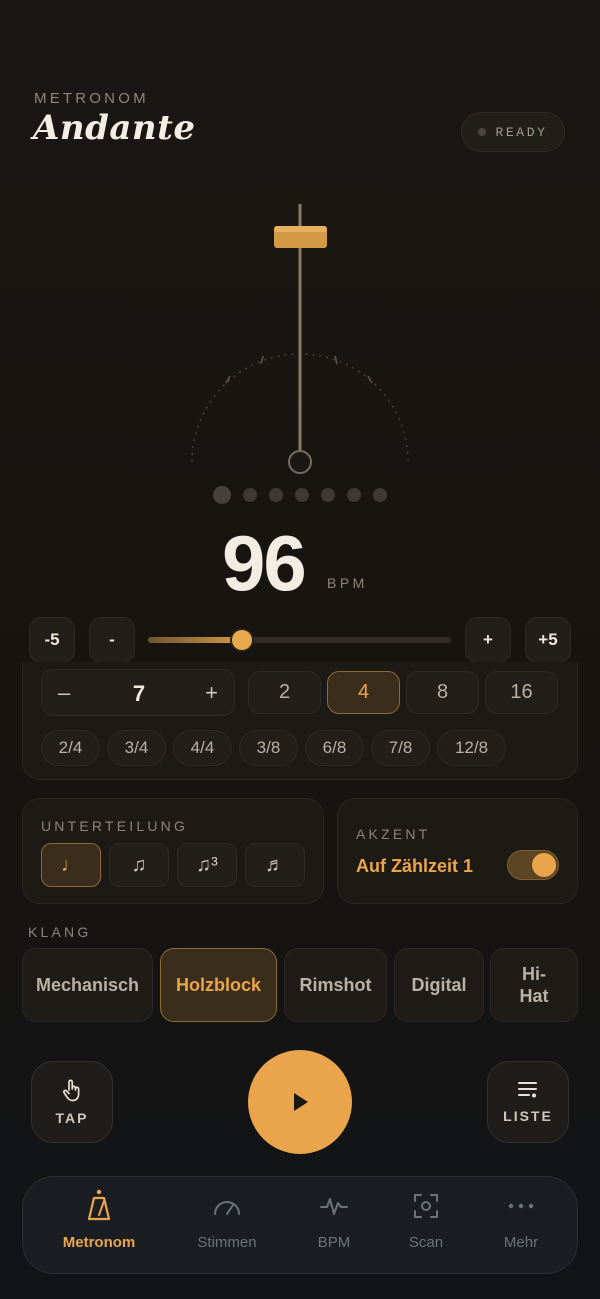  I want to click on play-button, so click(300, 1102).